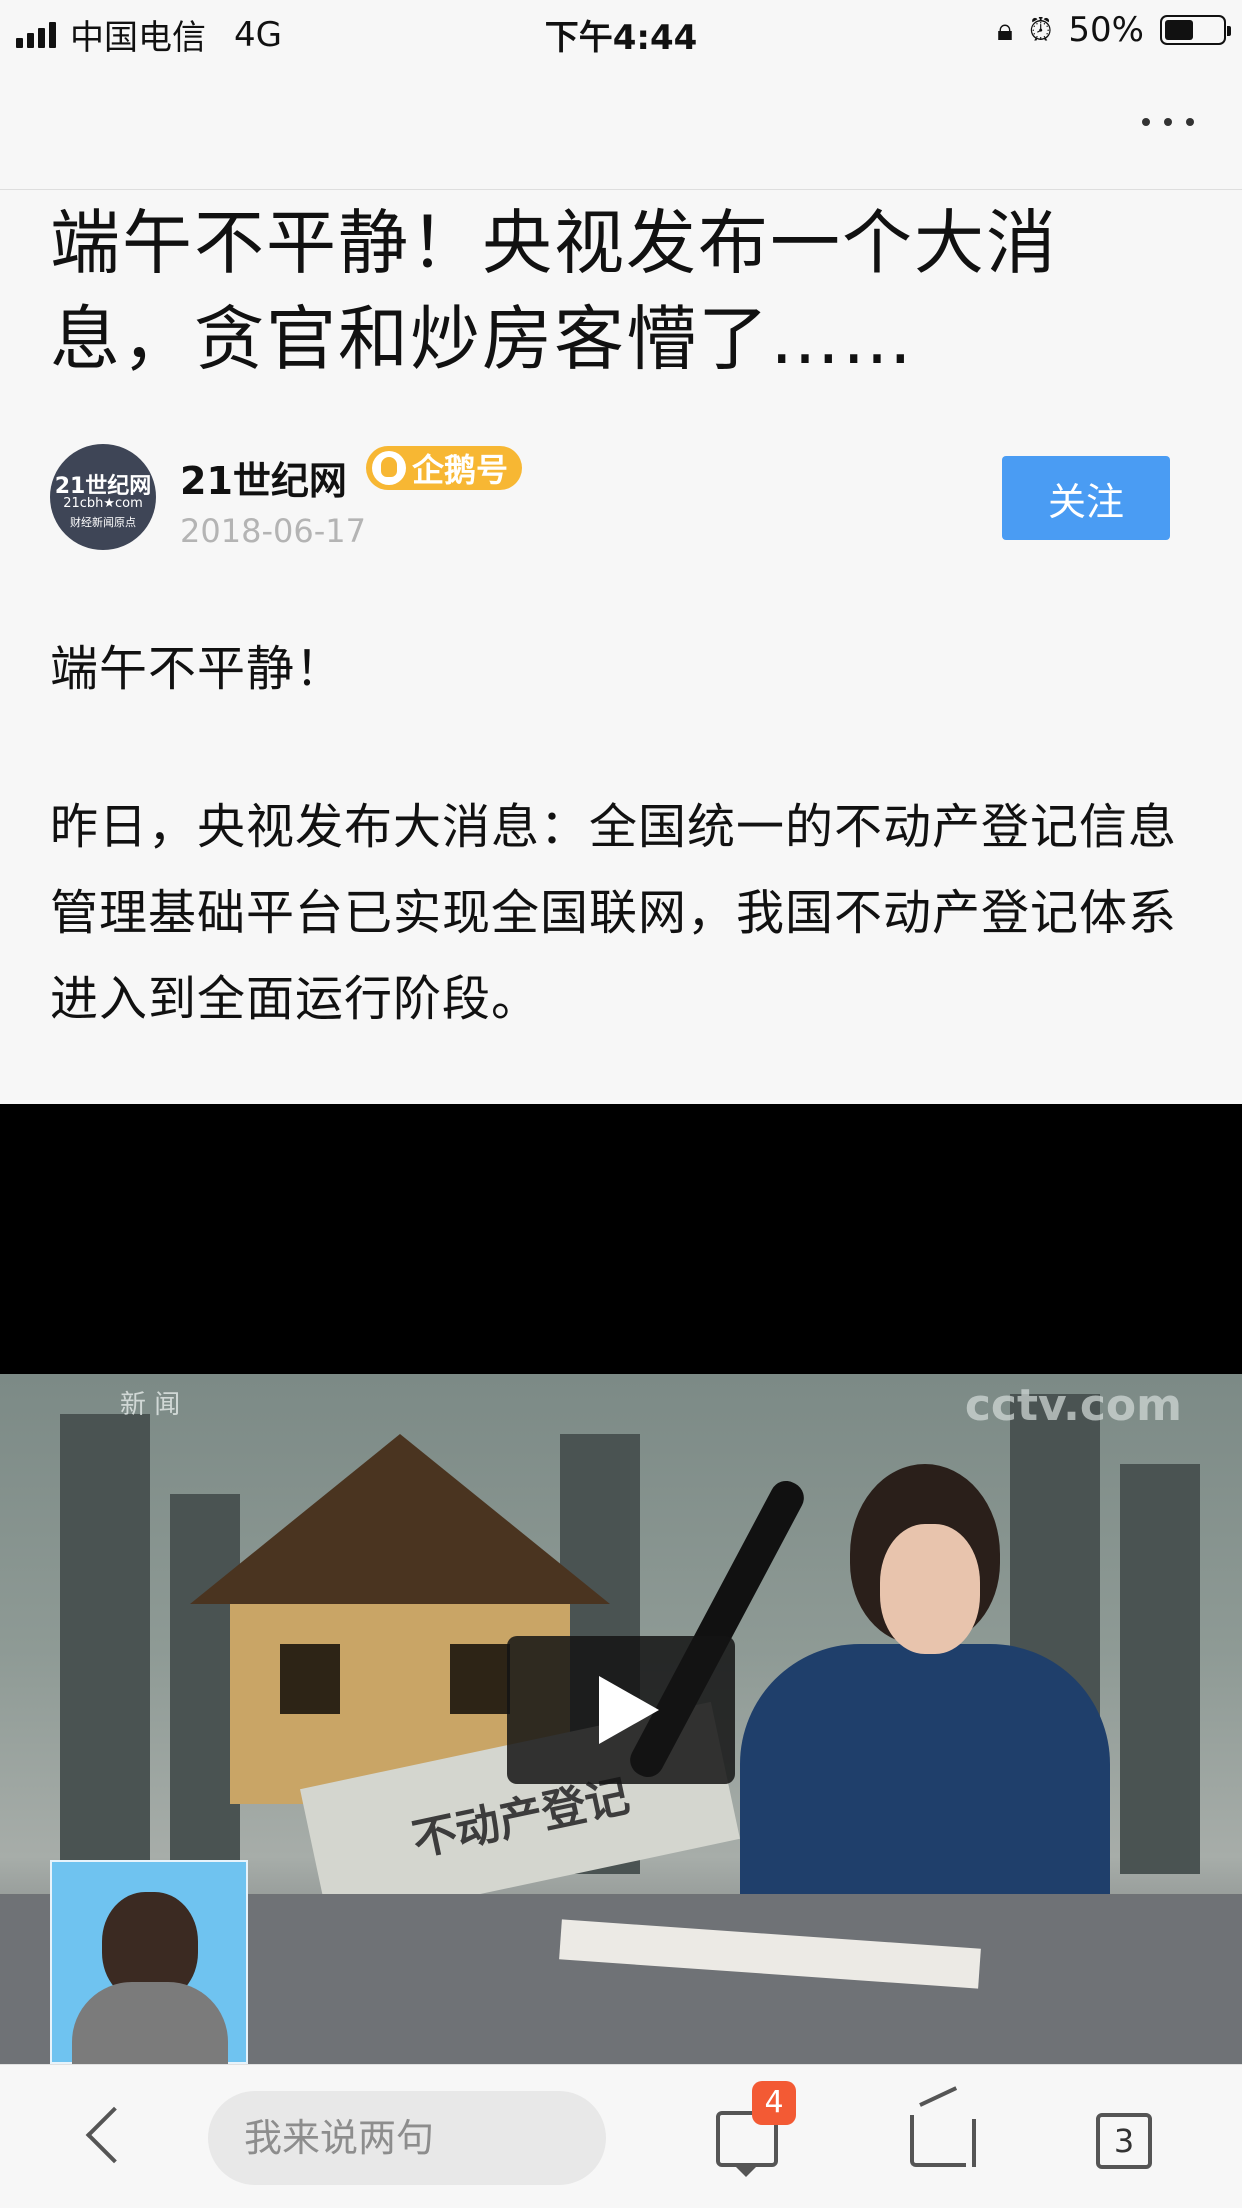  What do you see at coordinates (150, 1405) in the screenshot?
I see `channel-label: 新 闻` at bounding box center [150, 1405].